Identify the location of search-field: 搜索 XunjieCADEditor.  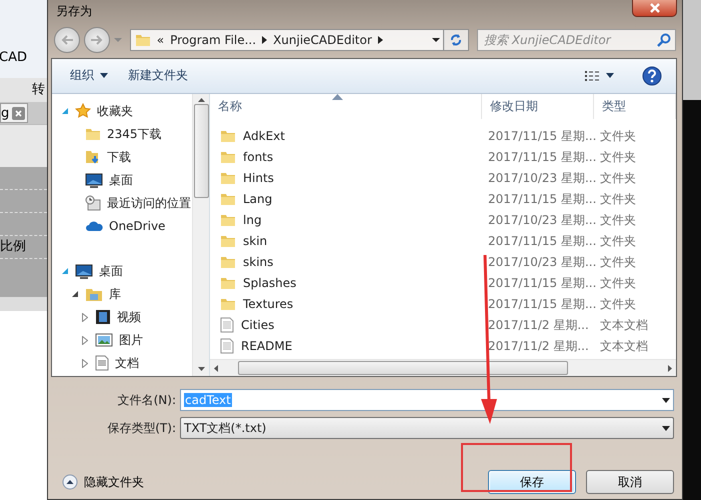
(576, 39).